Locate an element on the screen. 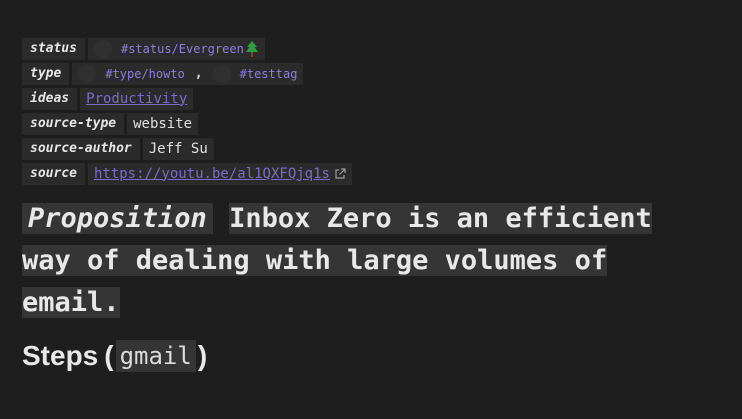 The image size is (742, 419). tag-status-evergreen: #status/Evergreen is located at coordinates (176, 48).